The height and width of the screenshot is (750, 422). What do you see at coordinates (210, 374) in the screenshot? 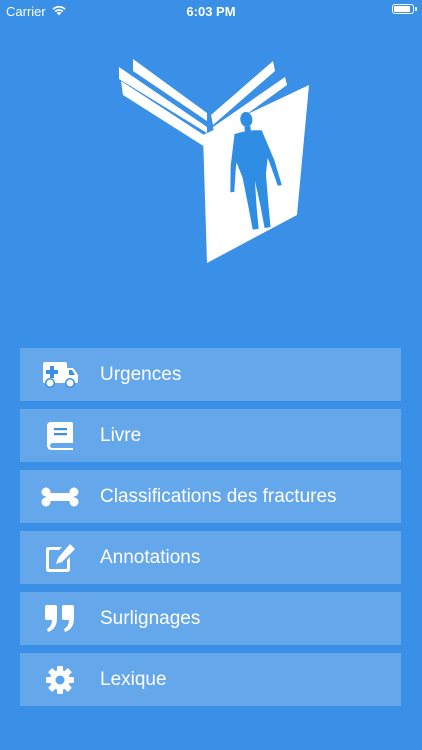
I see `menu-item-urgences: Urgences` at bounding box center [210, 374].